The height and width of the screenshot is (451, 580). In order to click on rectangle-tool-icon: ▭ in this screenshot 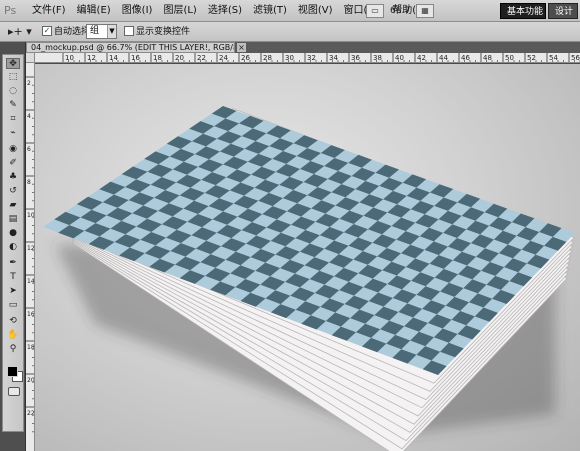, I will do `click(13, 305)`.